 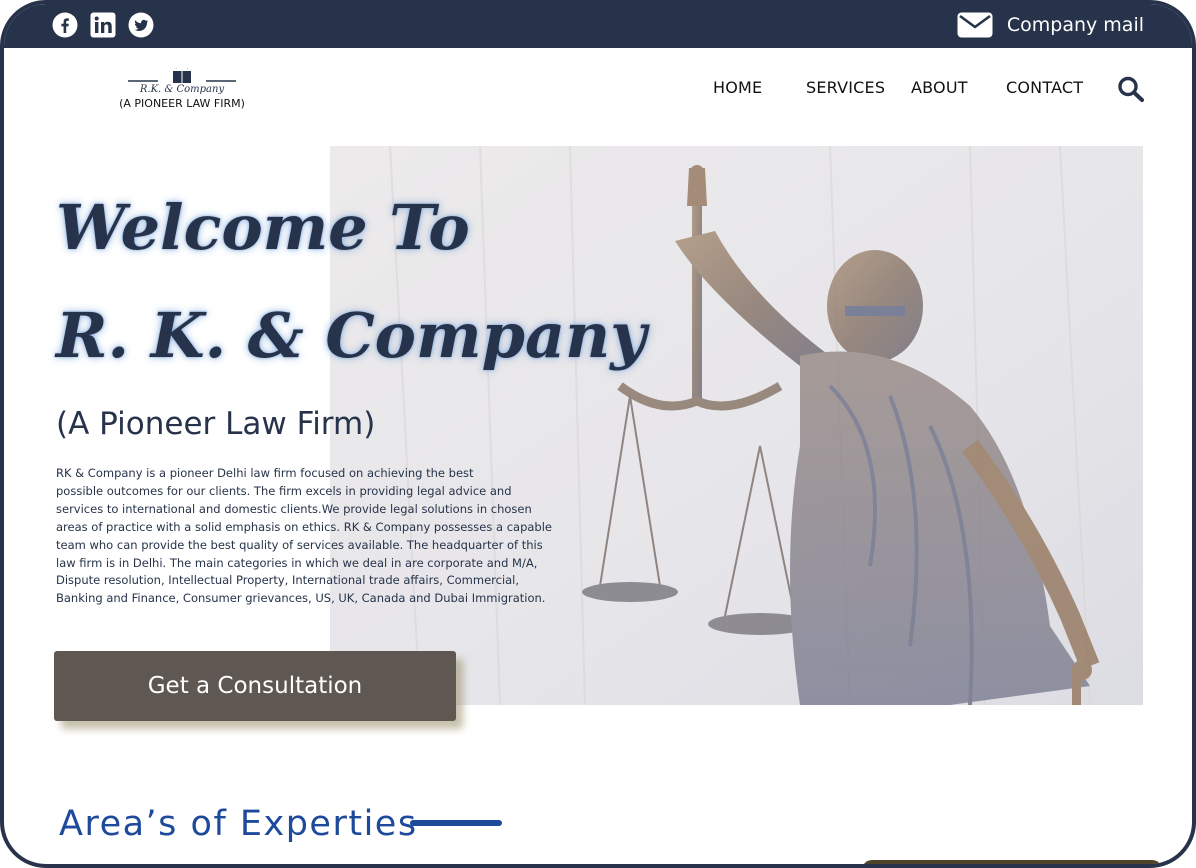 I want to click on company-mail-link: Company mail, so click(x=1050, y=25).